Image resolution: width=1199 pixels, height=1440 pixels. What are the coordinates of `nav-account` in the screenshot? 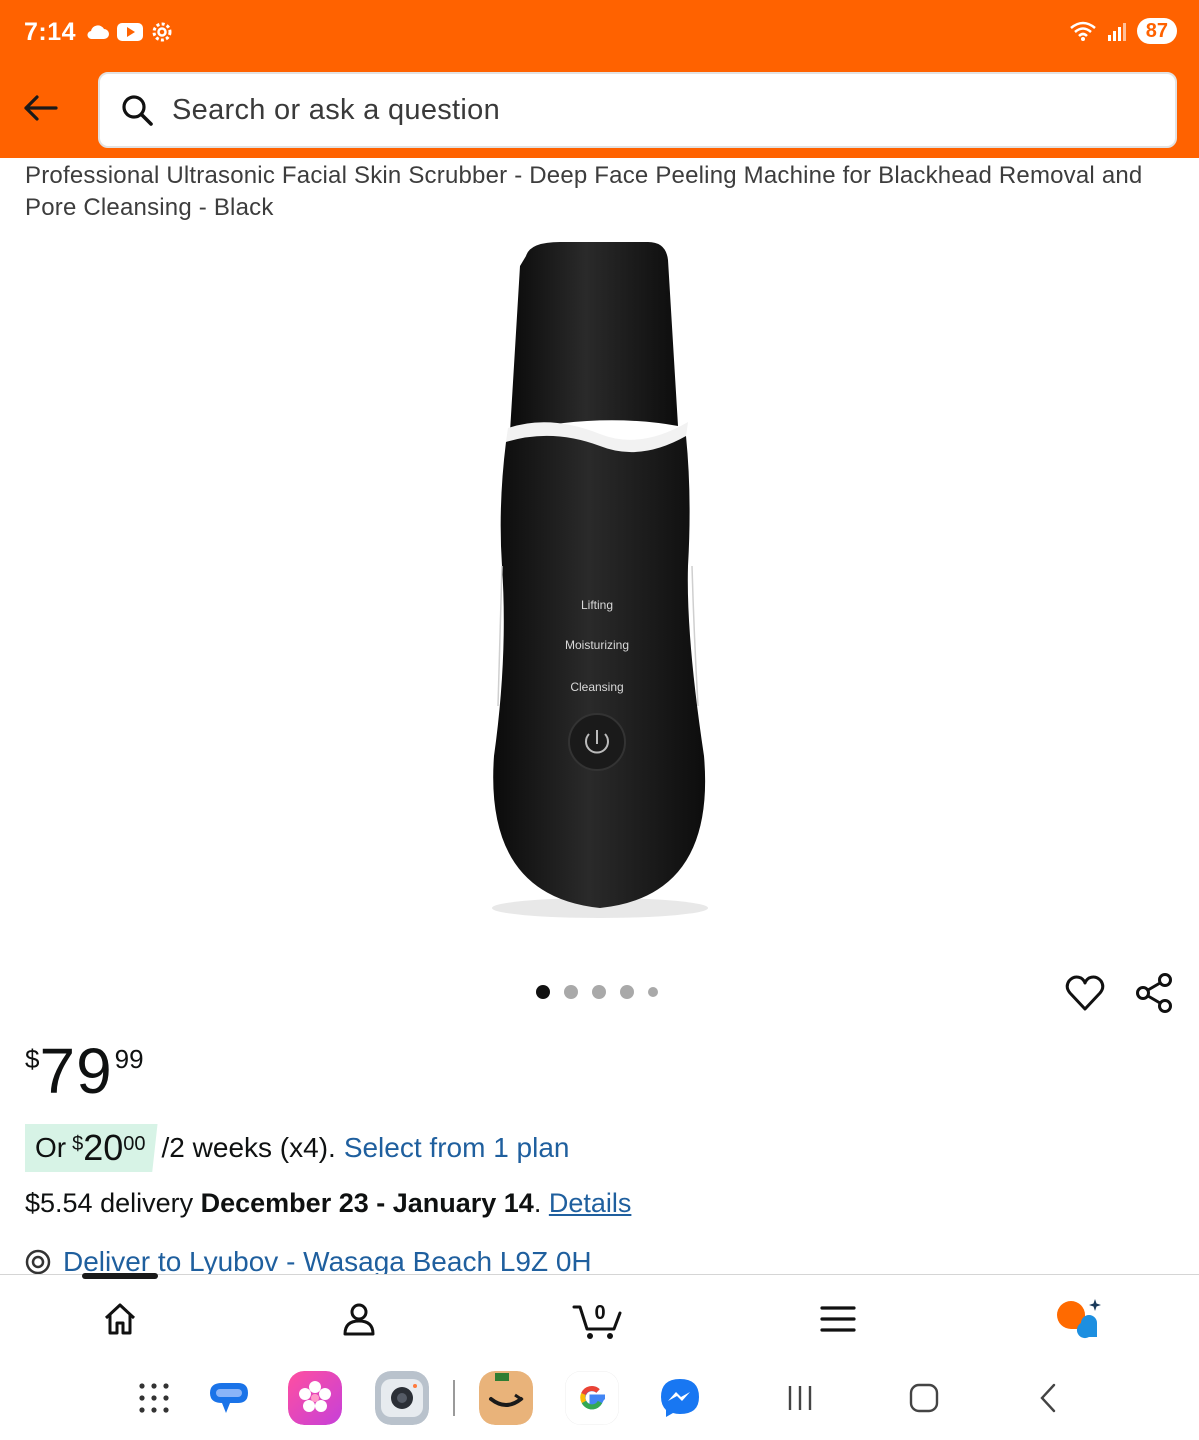 It's located at (359, 1319).